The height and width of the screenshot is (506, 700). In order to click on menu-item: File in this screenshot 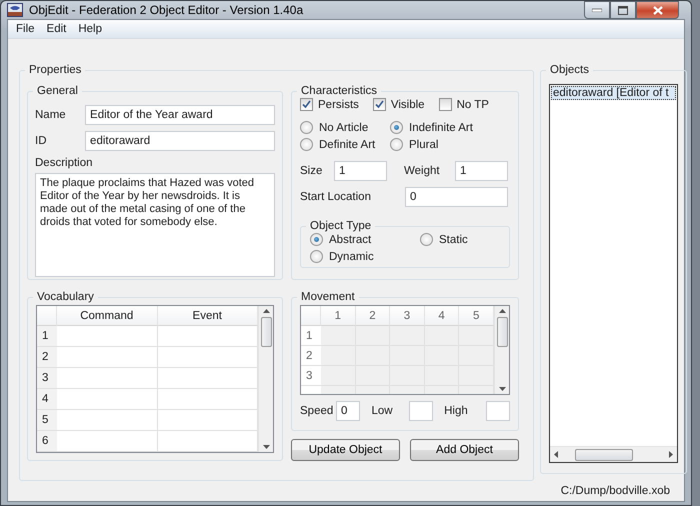, I will do `click(25, 29)`.